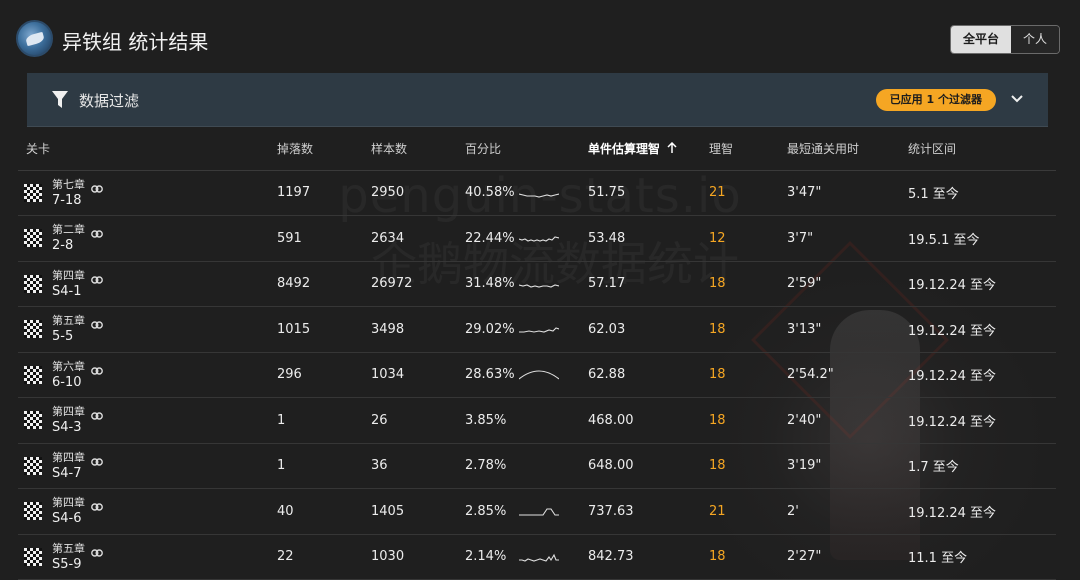 Image resolution: width=1080 pixels, height=580 pixels. What do you see at coordinates (607, 284) in the screenshot?
I see `ap-per-item: 57.17` at bounding box center [607, 284].